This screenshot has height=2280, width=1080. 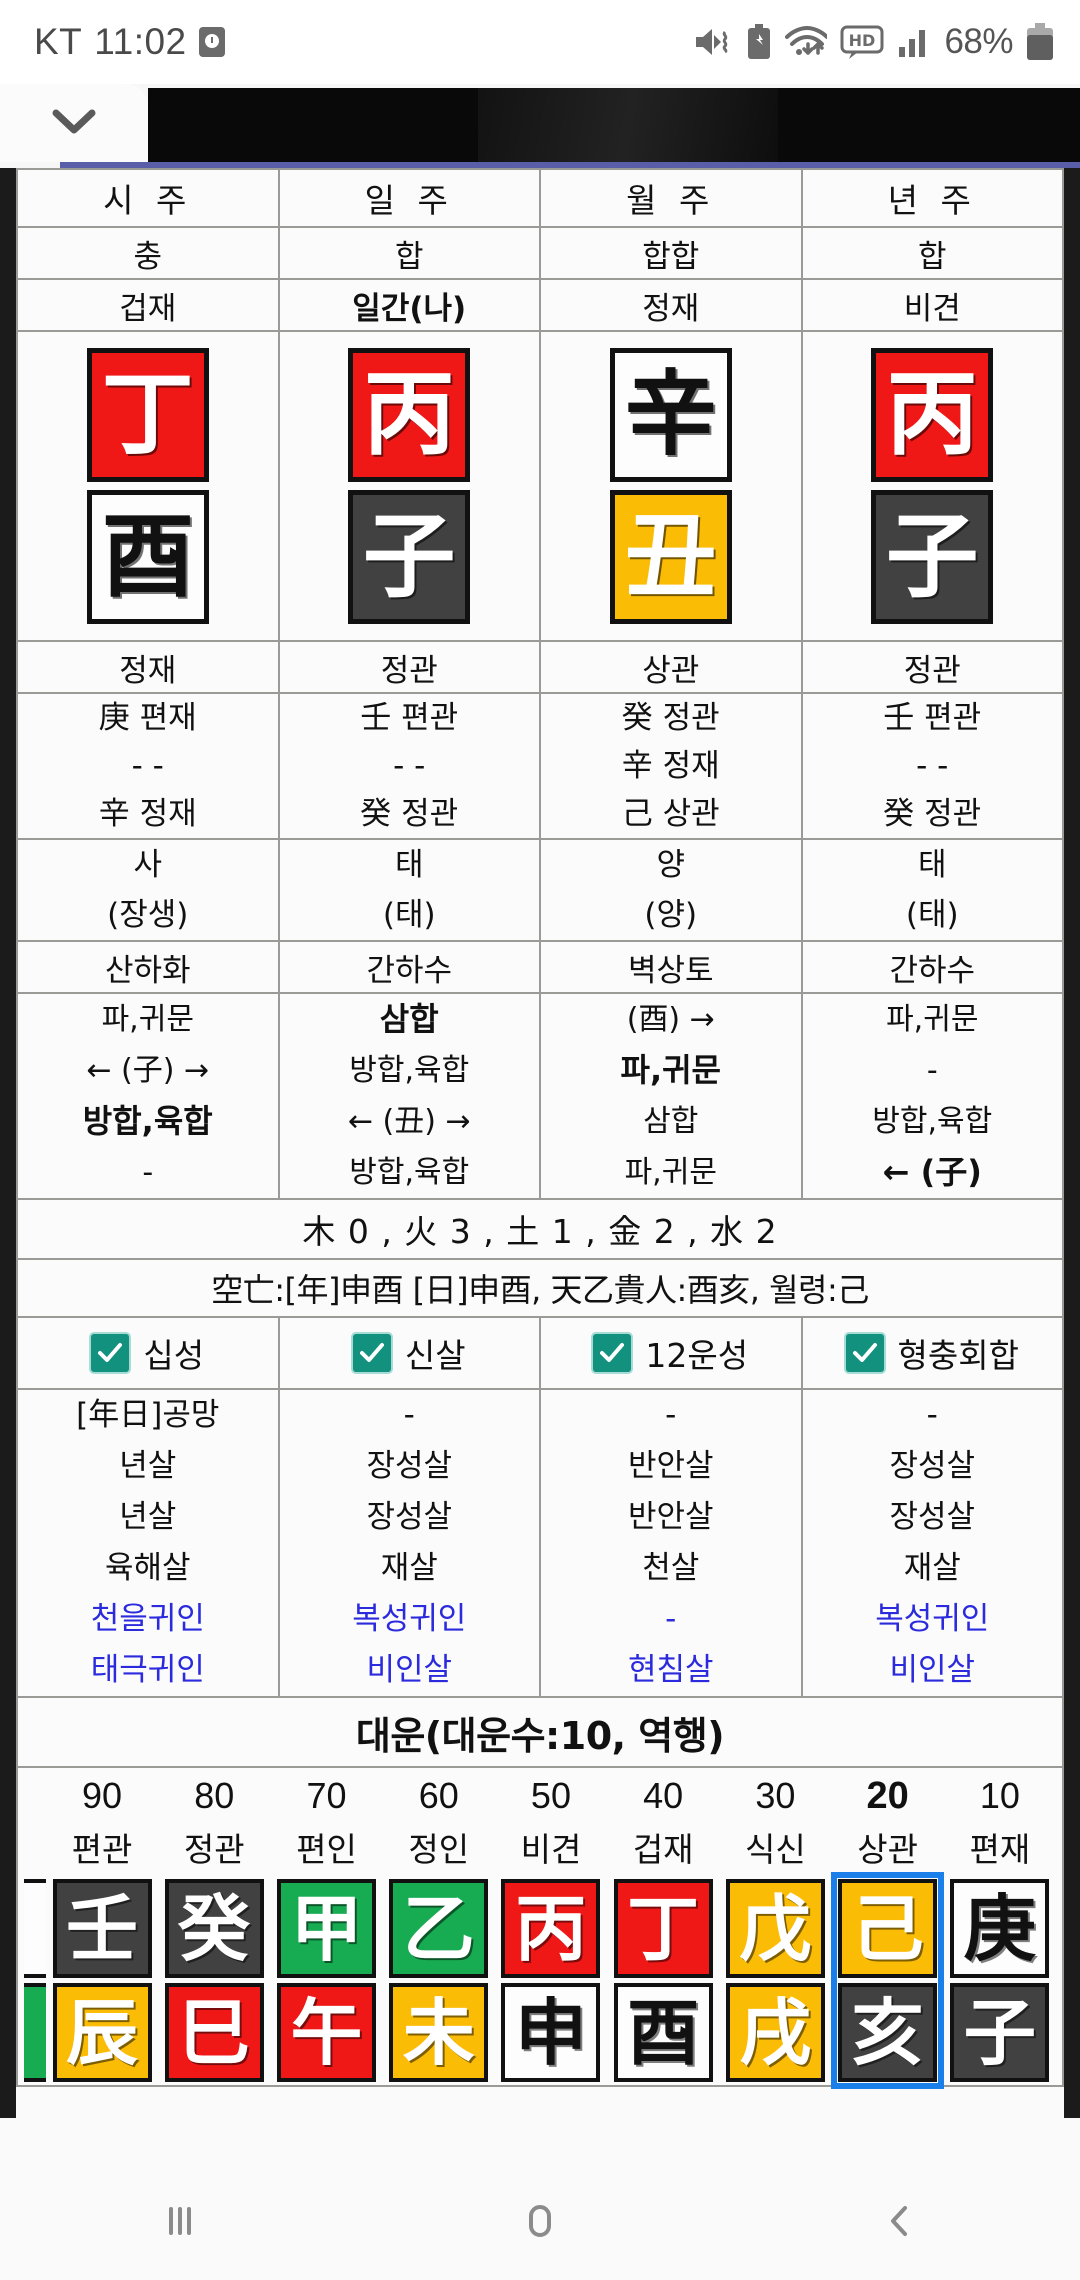 What do you see at coordinates (671, 486) in the screenshot?
I see `glyph-cell-month: 辛 丑` at bounding box center [671, 486].